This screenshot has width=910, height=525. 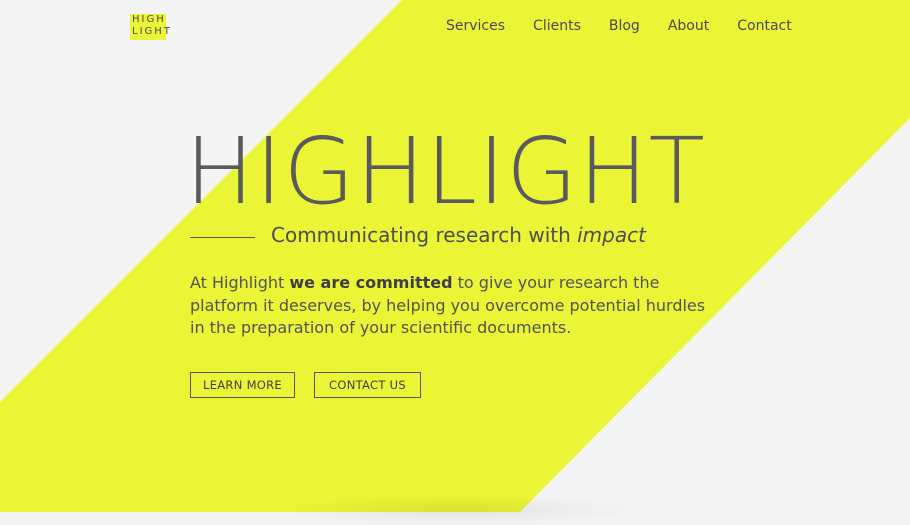 What do you see at coordinates (611, 235) in the screenshot?
I see `tagline-emphasis: impact` at bounding box center [611, 235].